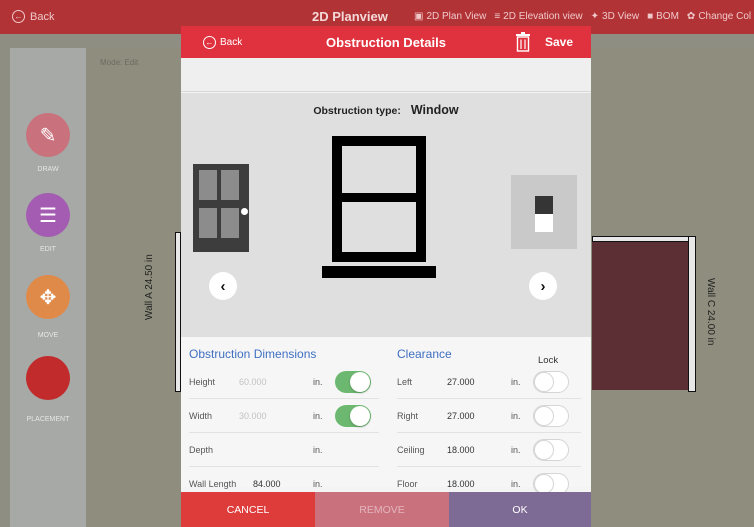  Describe the element at coordinates (516, 483) in the screenshot. I see `floor-unit: in.` at that location.